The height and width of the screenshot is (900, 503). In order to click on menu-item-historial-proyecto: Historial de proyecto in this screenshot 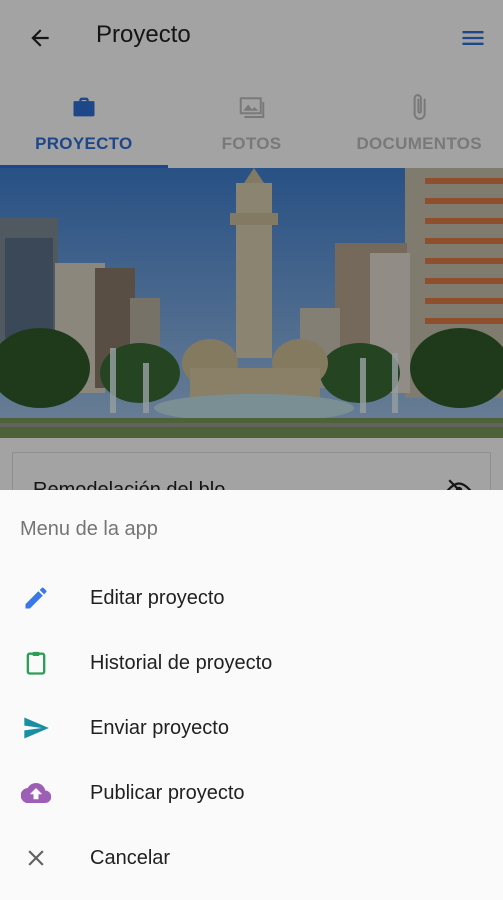, I will do `click(251, 663)`.